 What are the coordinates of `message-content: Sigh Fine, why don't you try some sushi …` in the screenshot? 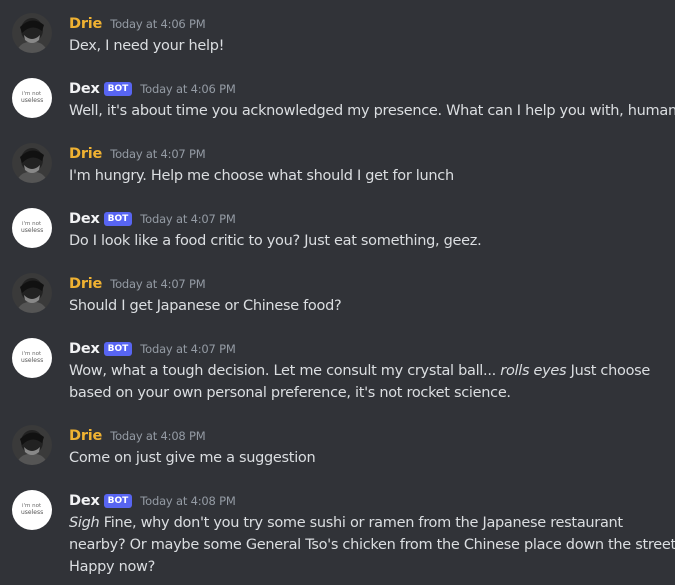 It's located at (372, 545).